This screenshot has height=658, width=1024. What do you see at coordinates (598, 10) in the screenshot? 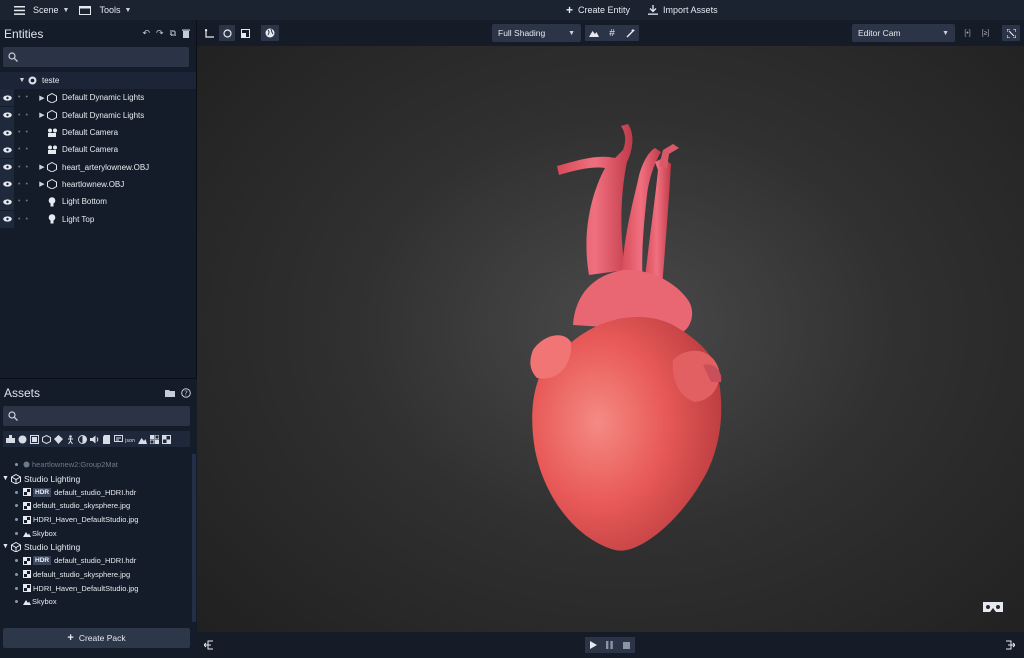
I see `create-entity-button: + Create Entity` at bounding box center [598, 10].